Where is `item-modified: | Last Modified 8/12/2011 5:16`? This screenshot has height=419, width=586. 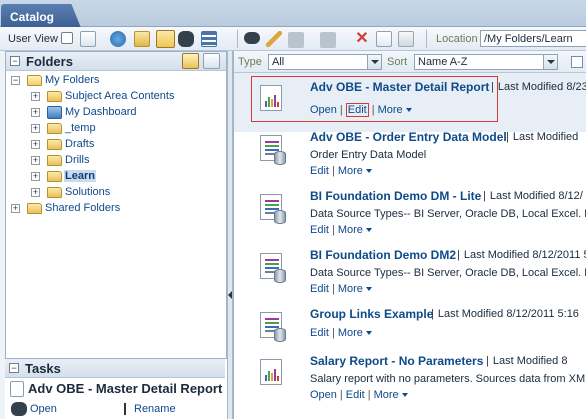 item-modified: | Last Modified 8/12/2011 5:16 is located at coordinates (505, 314).